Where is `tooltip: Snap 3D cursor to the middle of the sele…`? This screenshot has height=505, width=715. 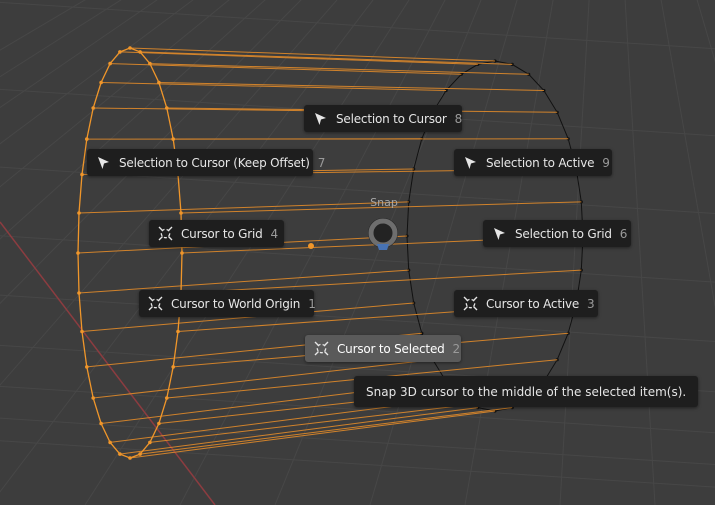 tooltip: Snap 3D cursor to the middle of the sele… is located at coordinates (526, 391).